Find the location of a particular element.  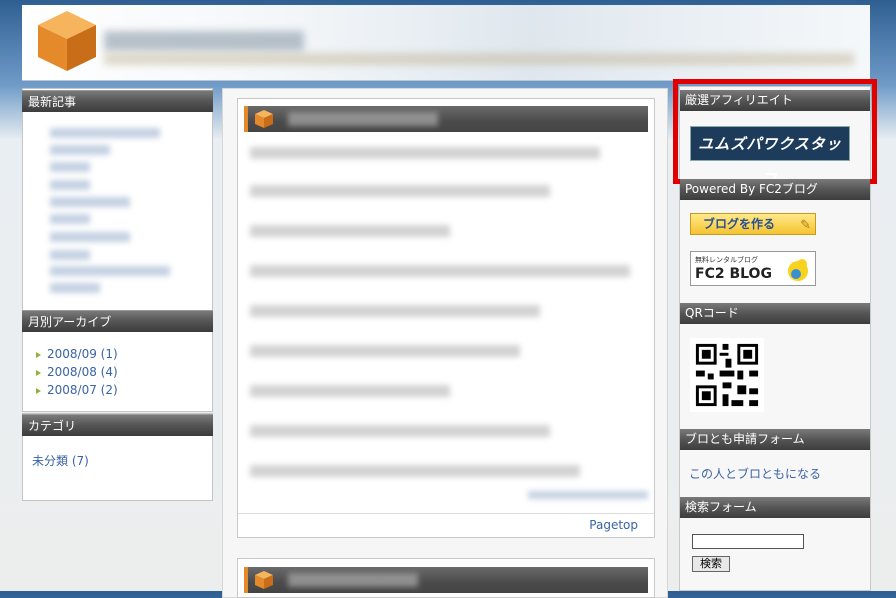

archive-link: 2008/08 (4) is located at coordinates (82, 372).